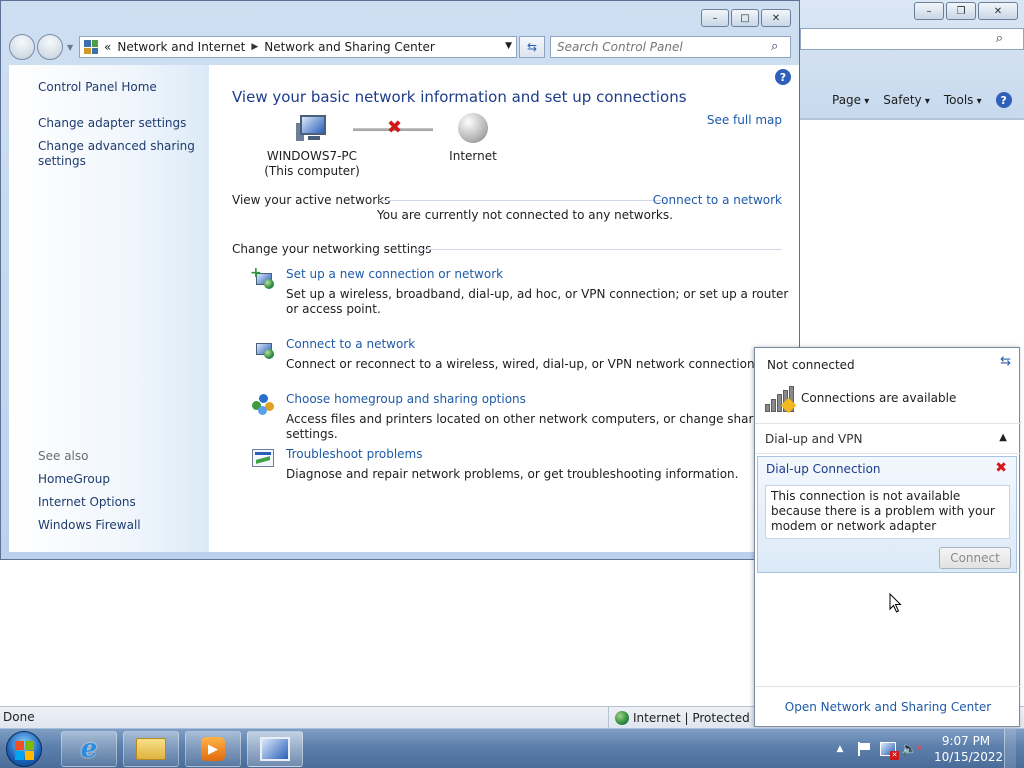 Image resolution: width=1024 pixels, height=768 pixels. I want to click on taskbar-control-panel, so click(275, 749).